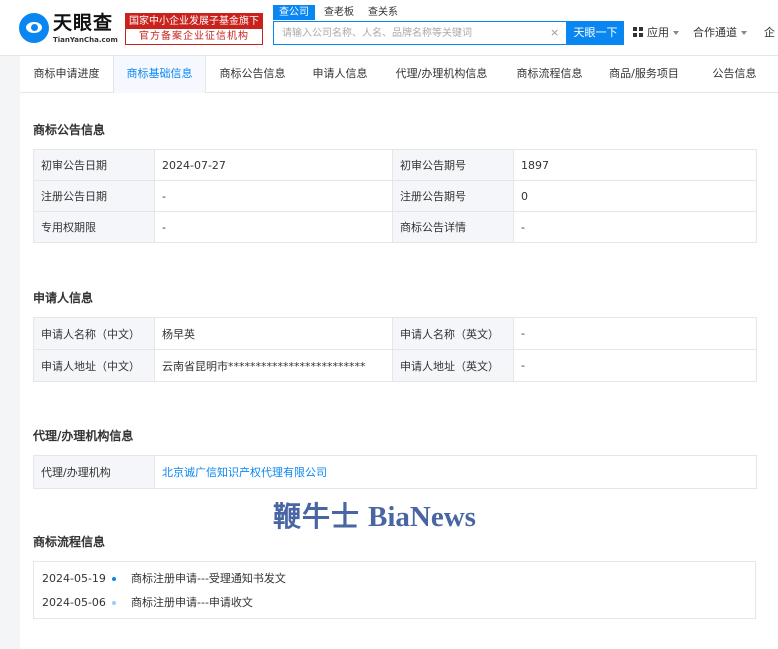 The image size is (778, 649). Describe the element at coordinates (273, 333) in the screenshot. I see `field-value: 杨早英` at that location.